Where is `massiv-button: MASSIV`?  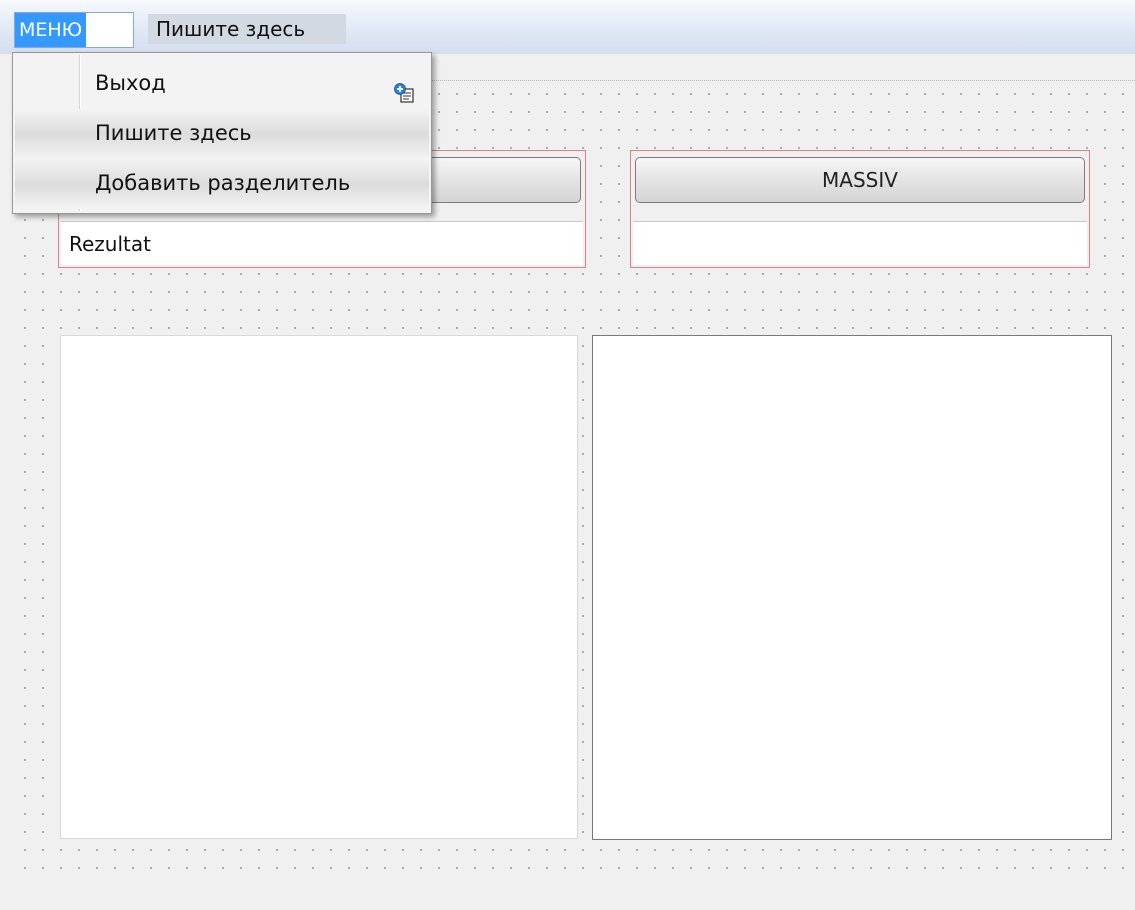 massiv-button: MASSIV is located at coordinates (860, 180).